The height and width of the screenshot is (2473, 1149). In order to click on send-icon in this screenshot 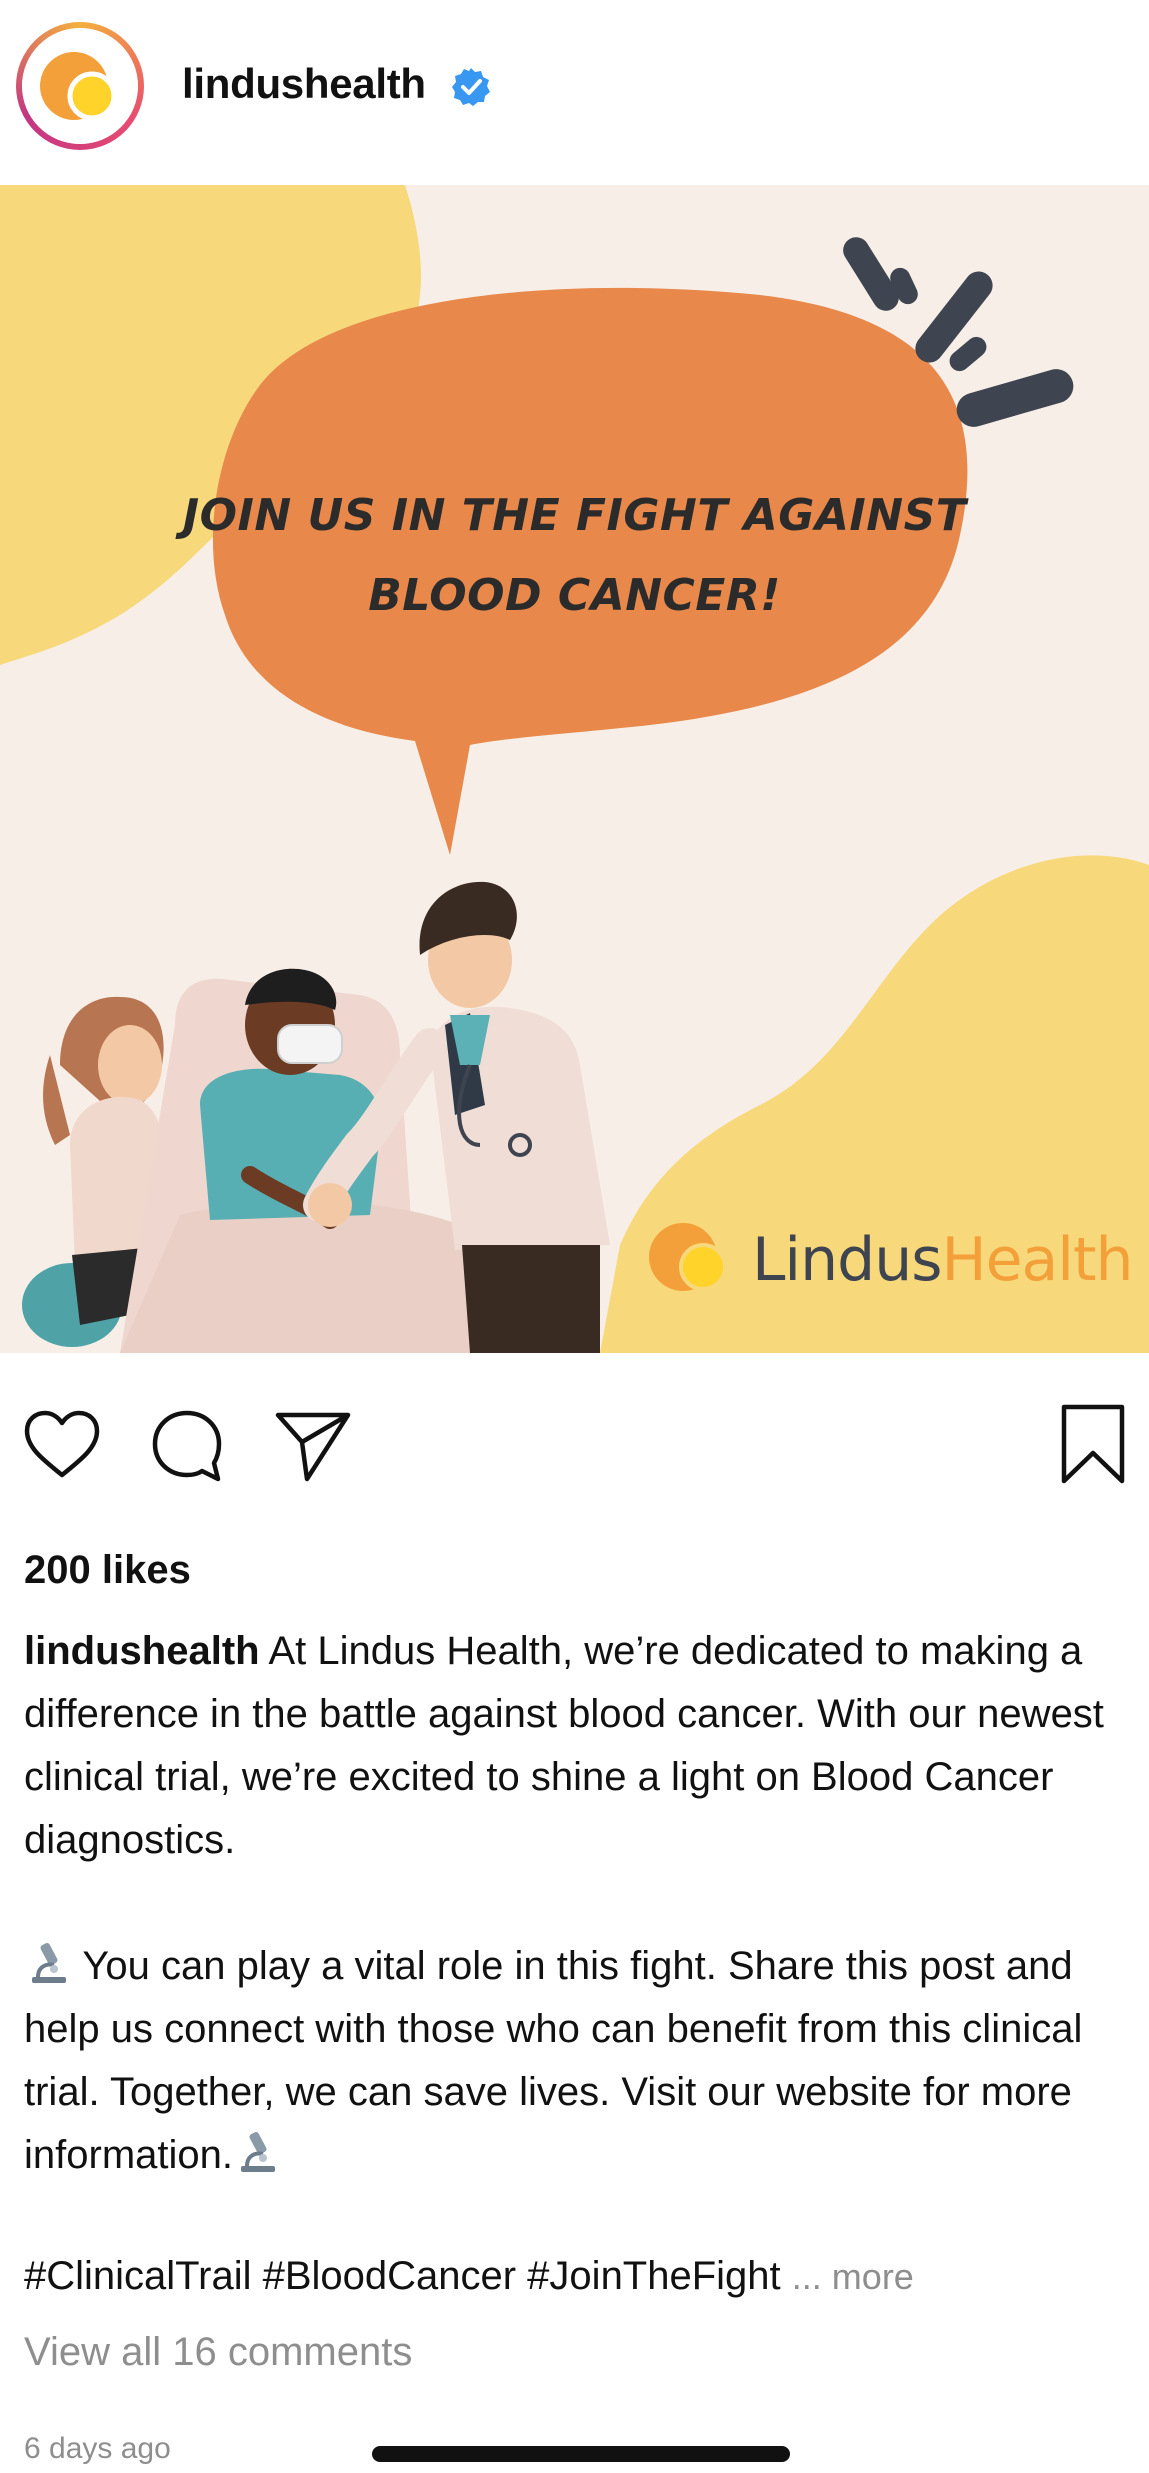, I will do `click(313, 1446)`.